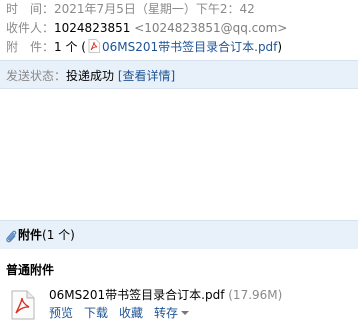 The width and height of the screenshot is (358, 326). Describe the element at coordinates (189, 47) in the screenshot. I see `attachment-file-link: 06MS201带书签目录合订本.pdf` at that location.